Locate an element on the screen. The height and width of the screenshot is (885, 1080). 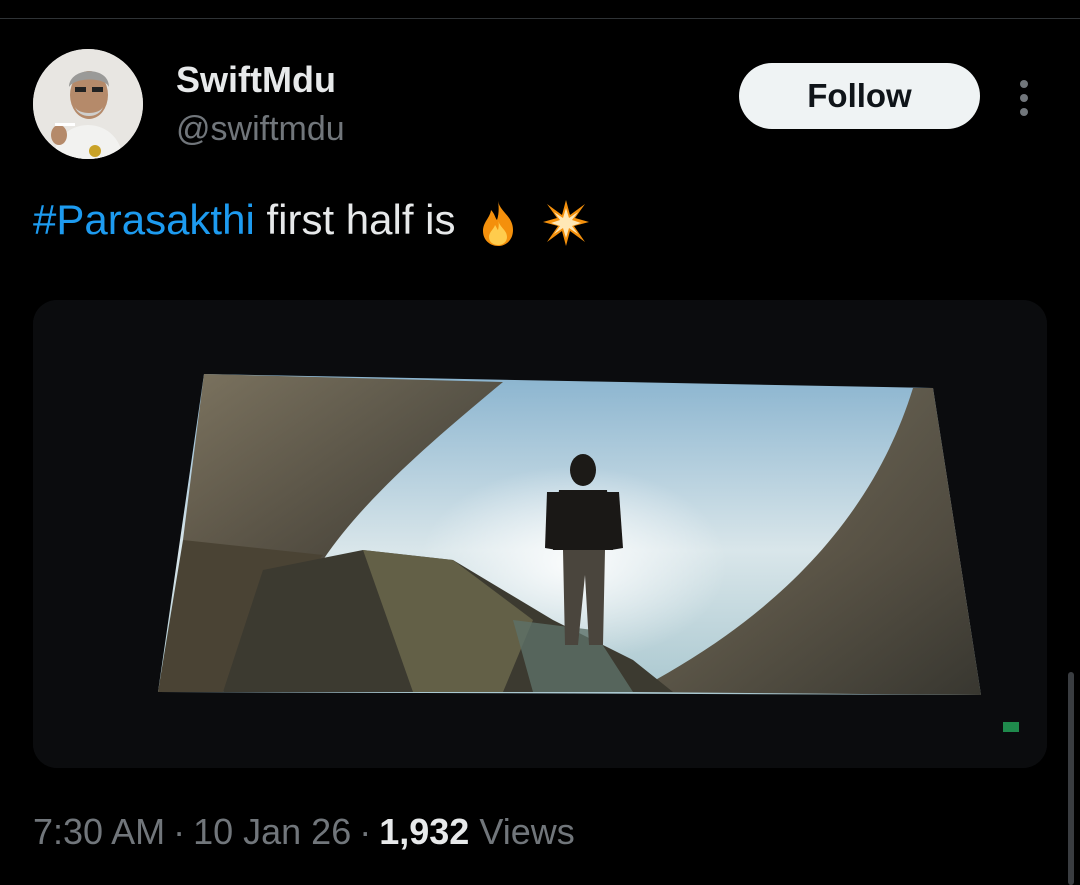
fire-emoji-icon is located at coordinates (498, 223).